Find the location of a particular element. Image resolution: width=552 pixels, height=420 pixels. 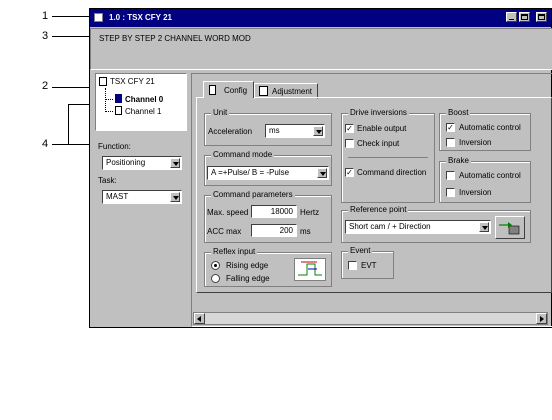

module-description: STEP BY STEP 2 CHANNEL WORD MOD is located at coordinates (175, 38).